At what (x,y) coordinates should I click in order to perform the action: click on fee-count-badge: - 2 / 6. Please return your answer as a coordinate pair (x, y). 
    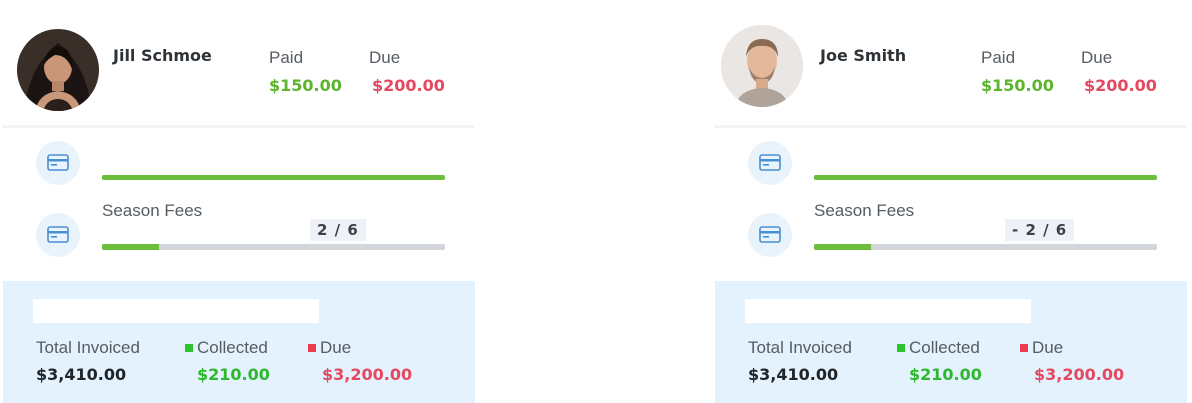
    Looking at the image, I should click on (1040, 230).